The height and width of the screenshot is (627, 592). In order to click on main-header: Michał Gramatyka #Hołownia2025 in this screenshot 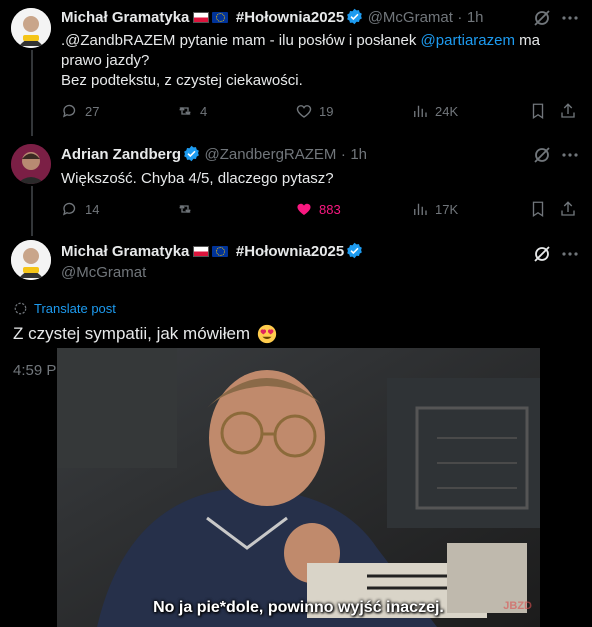, I will do `click(212, 251)`.